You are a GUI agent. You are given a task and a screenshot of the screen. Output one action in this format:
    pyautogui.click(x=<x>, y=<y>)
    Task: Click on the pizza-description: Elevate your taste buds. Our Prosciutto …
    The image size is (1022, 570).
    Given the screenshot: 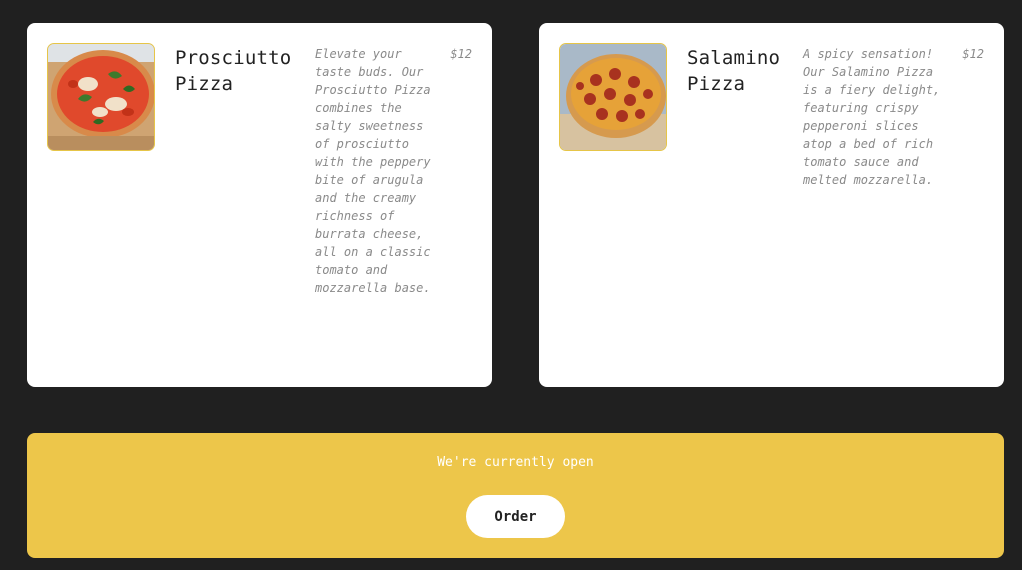 What is the action you would take?
    pyautogui.click(x=373, y=171)
    